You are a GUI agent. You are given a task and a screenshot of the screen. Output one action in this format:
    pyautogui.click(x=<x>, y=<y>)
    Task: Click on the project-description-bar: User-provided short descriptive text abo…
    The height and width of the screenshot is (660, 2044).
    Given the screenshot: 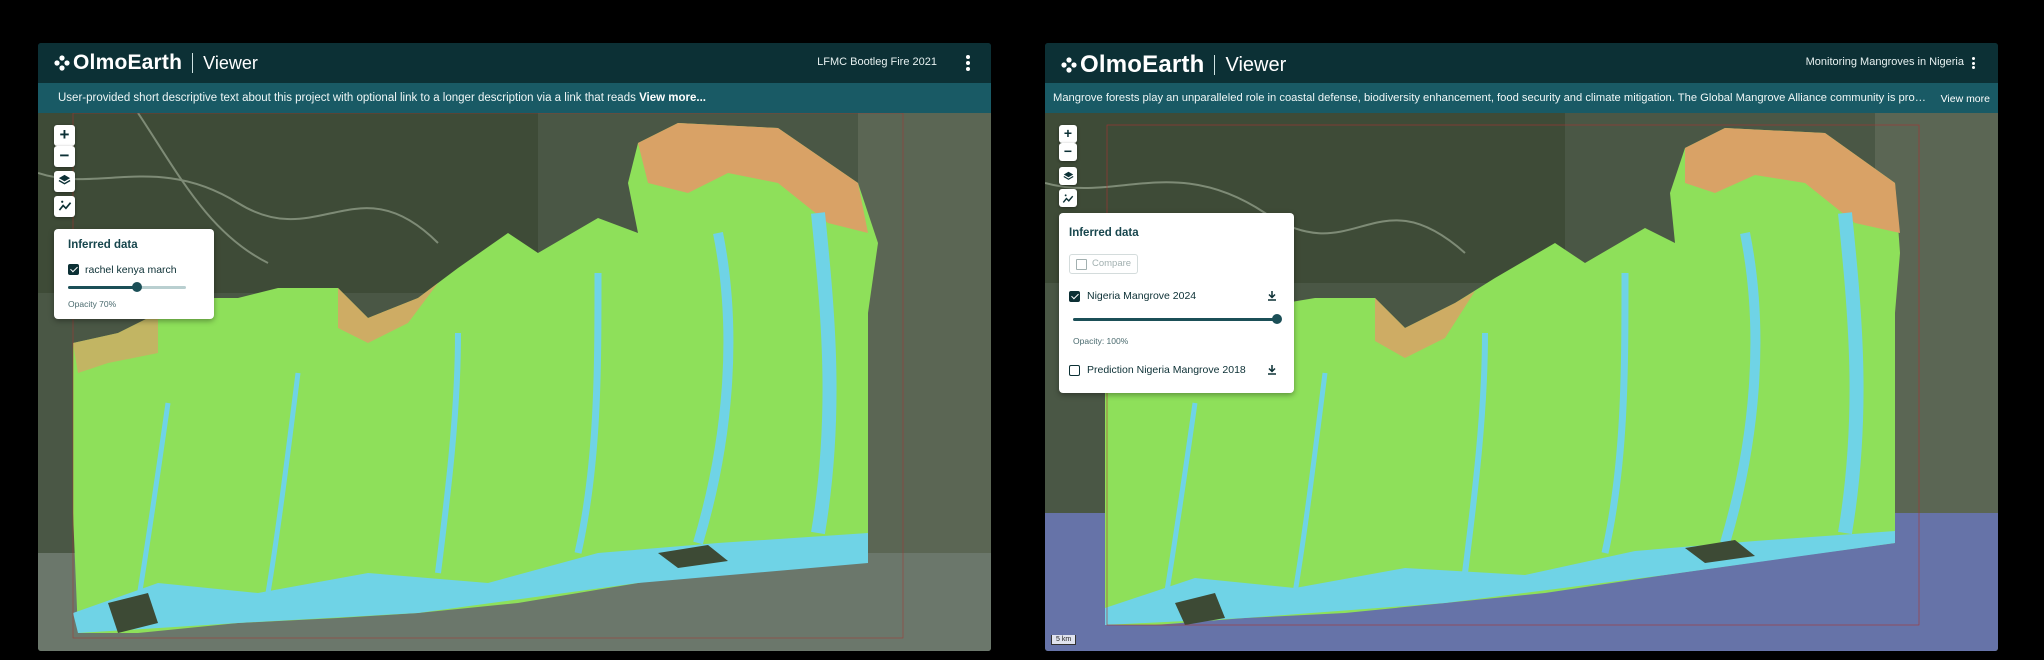 What is the action you would take?
    pyautogui.click(x=514, y=98)
    